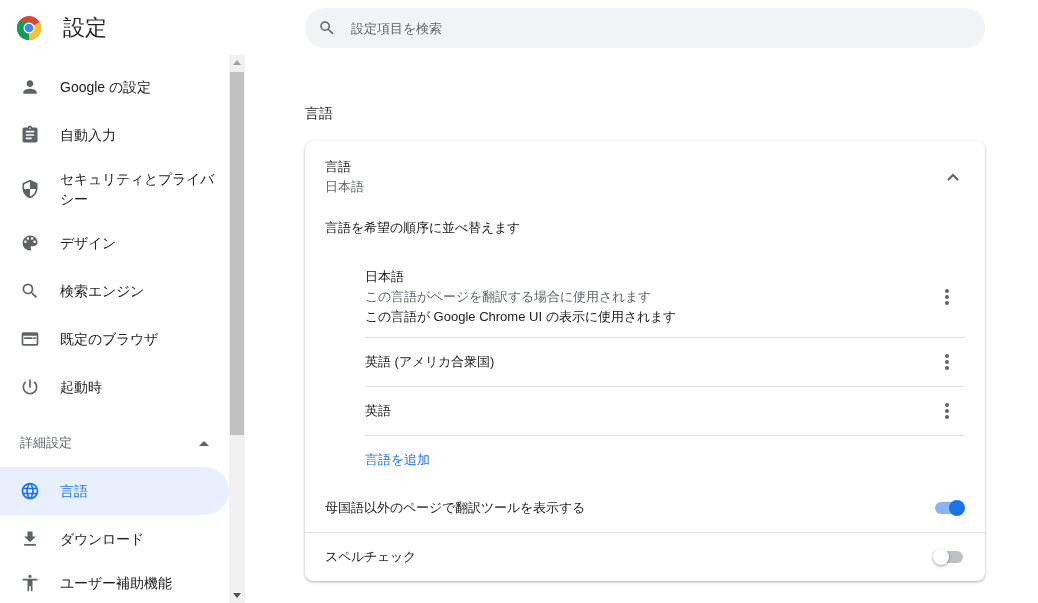  I want to click on setting-title: 言語, so click(338, 167).